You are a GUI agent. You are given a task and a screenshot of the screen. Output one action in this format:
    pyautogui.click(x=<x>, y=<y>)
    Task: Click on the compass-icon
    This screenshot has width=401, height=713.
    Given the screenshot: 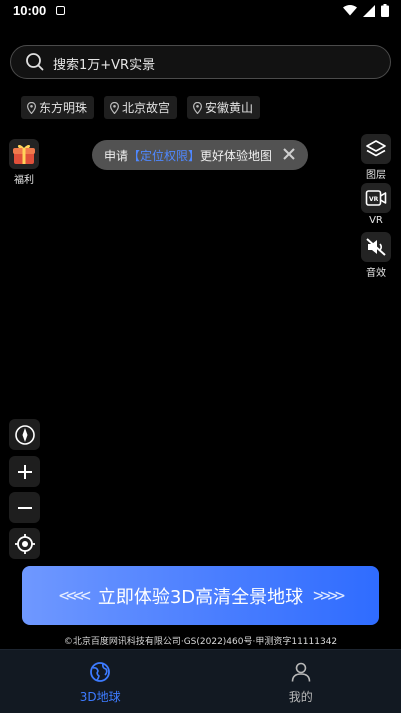 What is the action you would take?
    pyautogui.click(x=24, y=434)
    